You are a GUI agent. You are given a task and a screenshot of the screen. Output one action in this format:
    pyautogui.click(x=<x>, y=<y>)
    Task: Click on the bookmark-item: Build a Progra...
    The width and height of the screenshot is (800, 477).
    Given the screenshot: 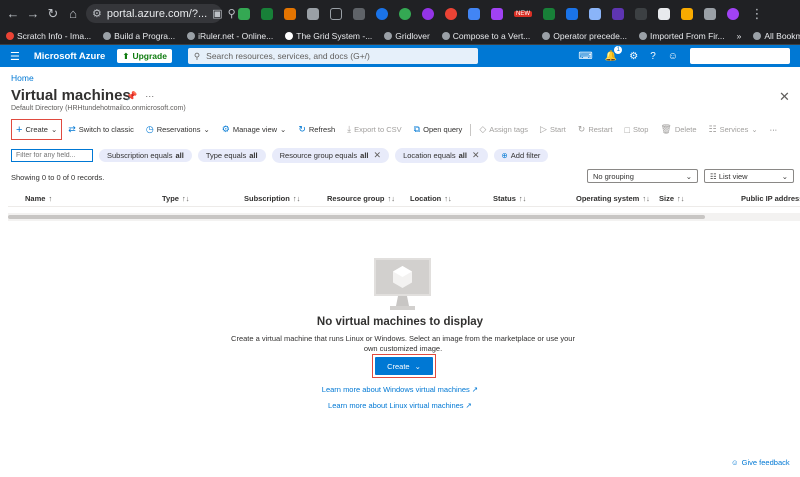 What is the action you would take?
    pyautogui.click(x=139, y=36)
    